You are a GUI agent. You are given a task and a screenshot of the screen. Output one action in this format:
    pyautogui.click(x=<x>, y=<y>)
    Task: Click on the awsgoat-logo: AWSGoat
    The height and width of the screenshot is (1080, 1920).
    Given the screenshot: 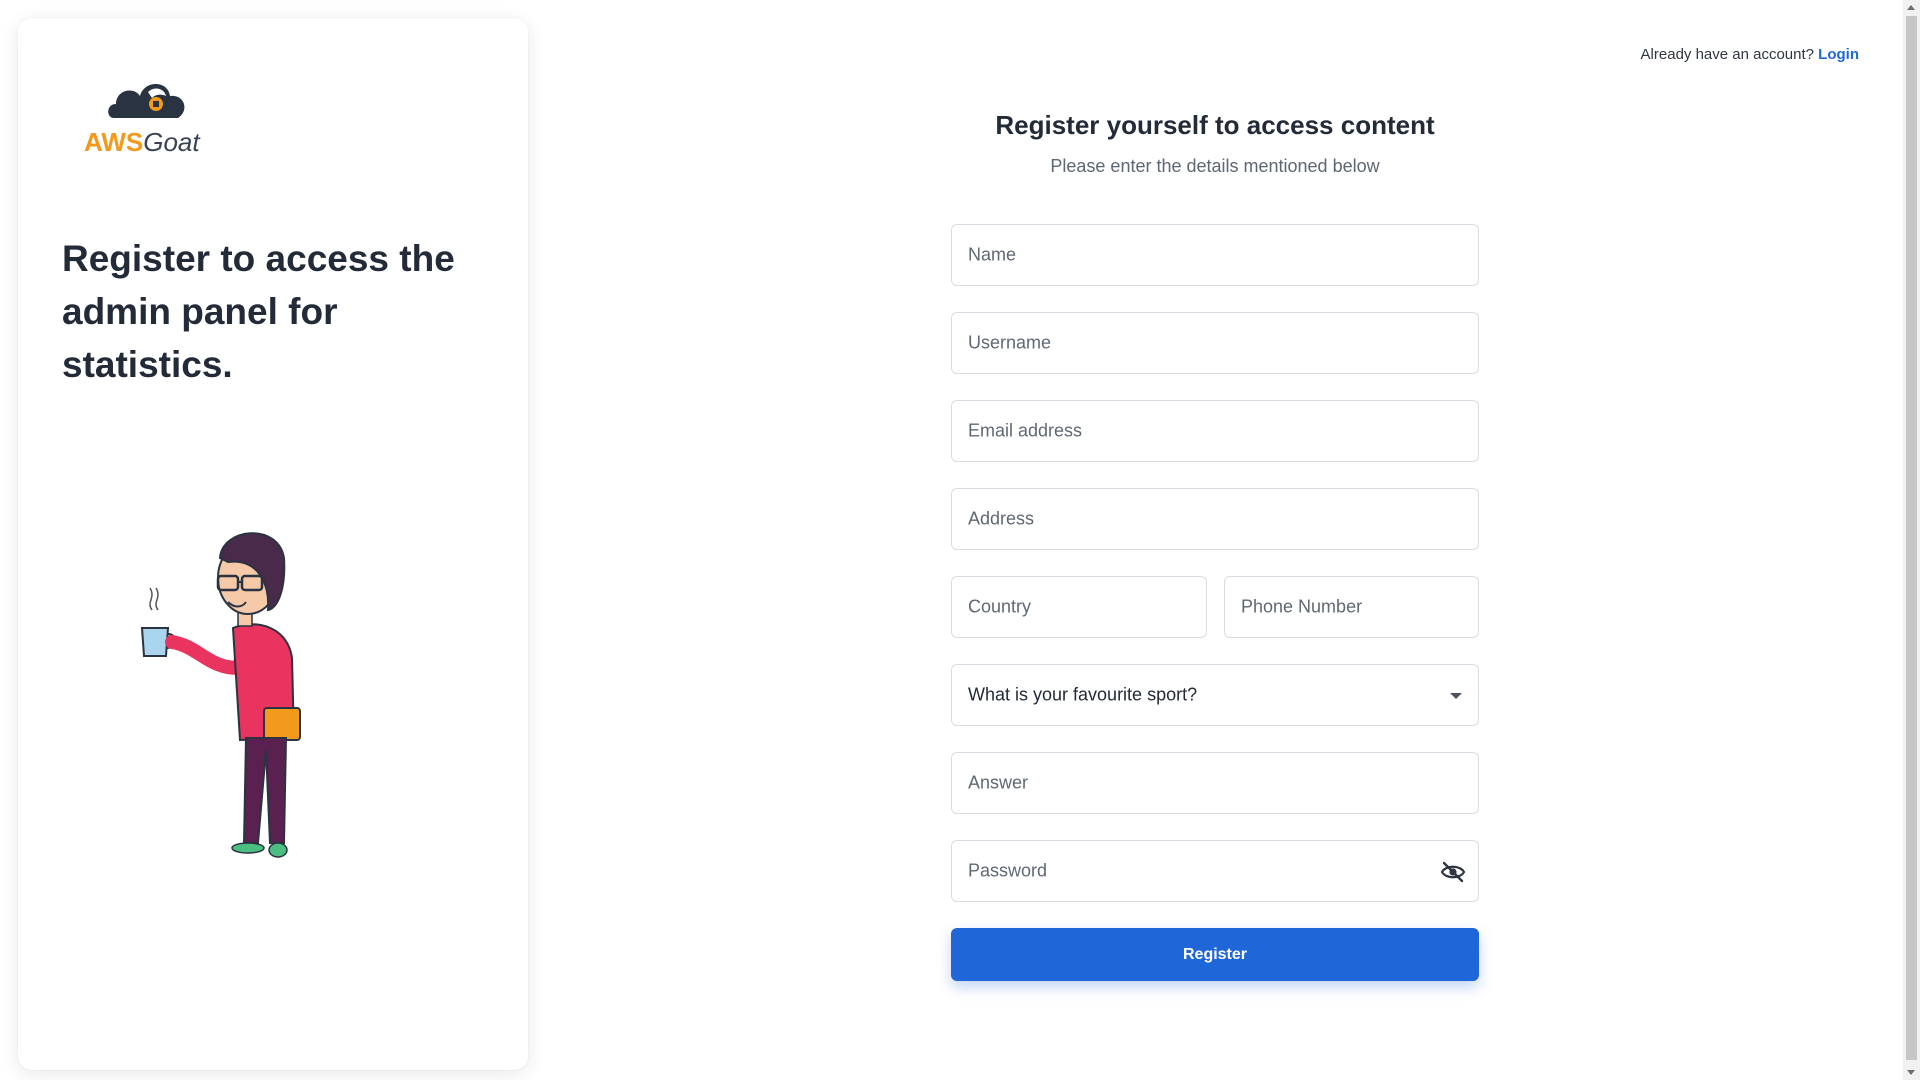 What is the action you would take?
    pyautogui.click(x=159, y=115)
    